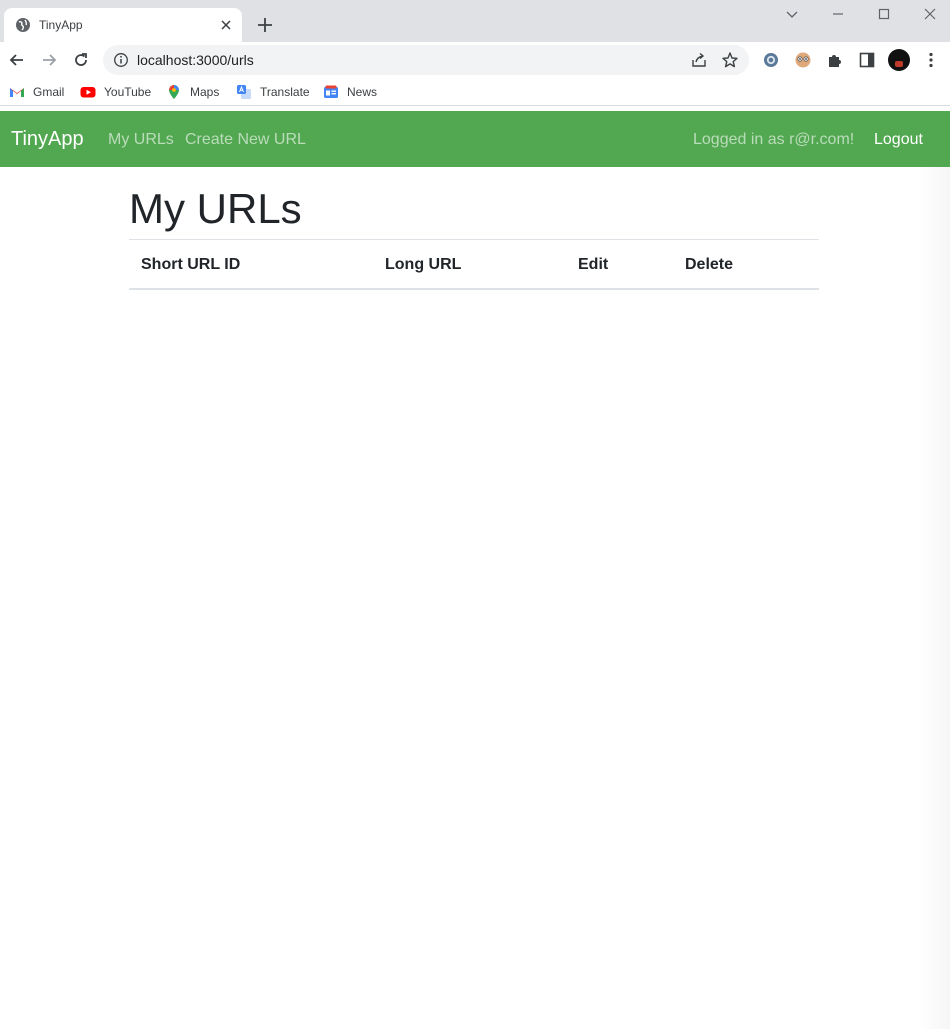 The width and height of the screenshot is (950, 1029). What do you see at coordinates (362, 92) in the screenshot?
I see `bookmark-label: News` at bounding box center [362, 92].